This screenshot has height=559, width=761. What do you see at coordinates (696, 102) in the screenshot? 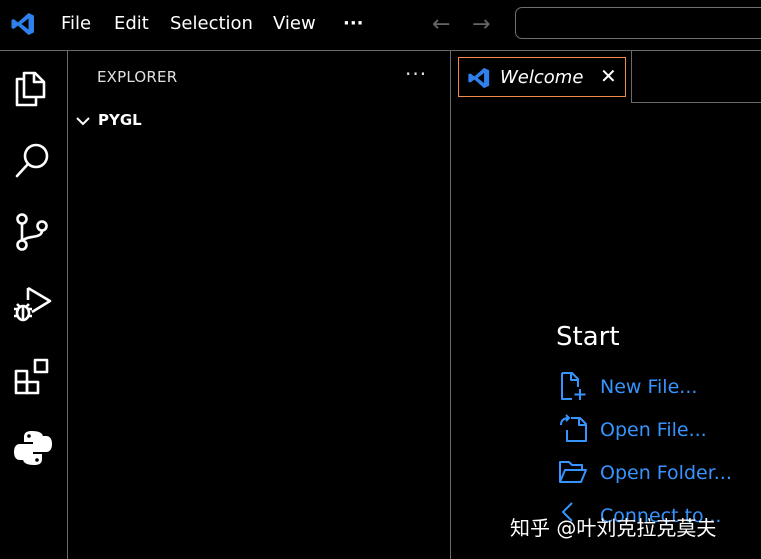
I see `tab-strip-border` at bounding box center [696, 102].